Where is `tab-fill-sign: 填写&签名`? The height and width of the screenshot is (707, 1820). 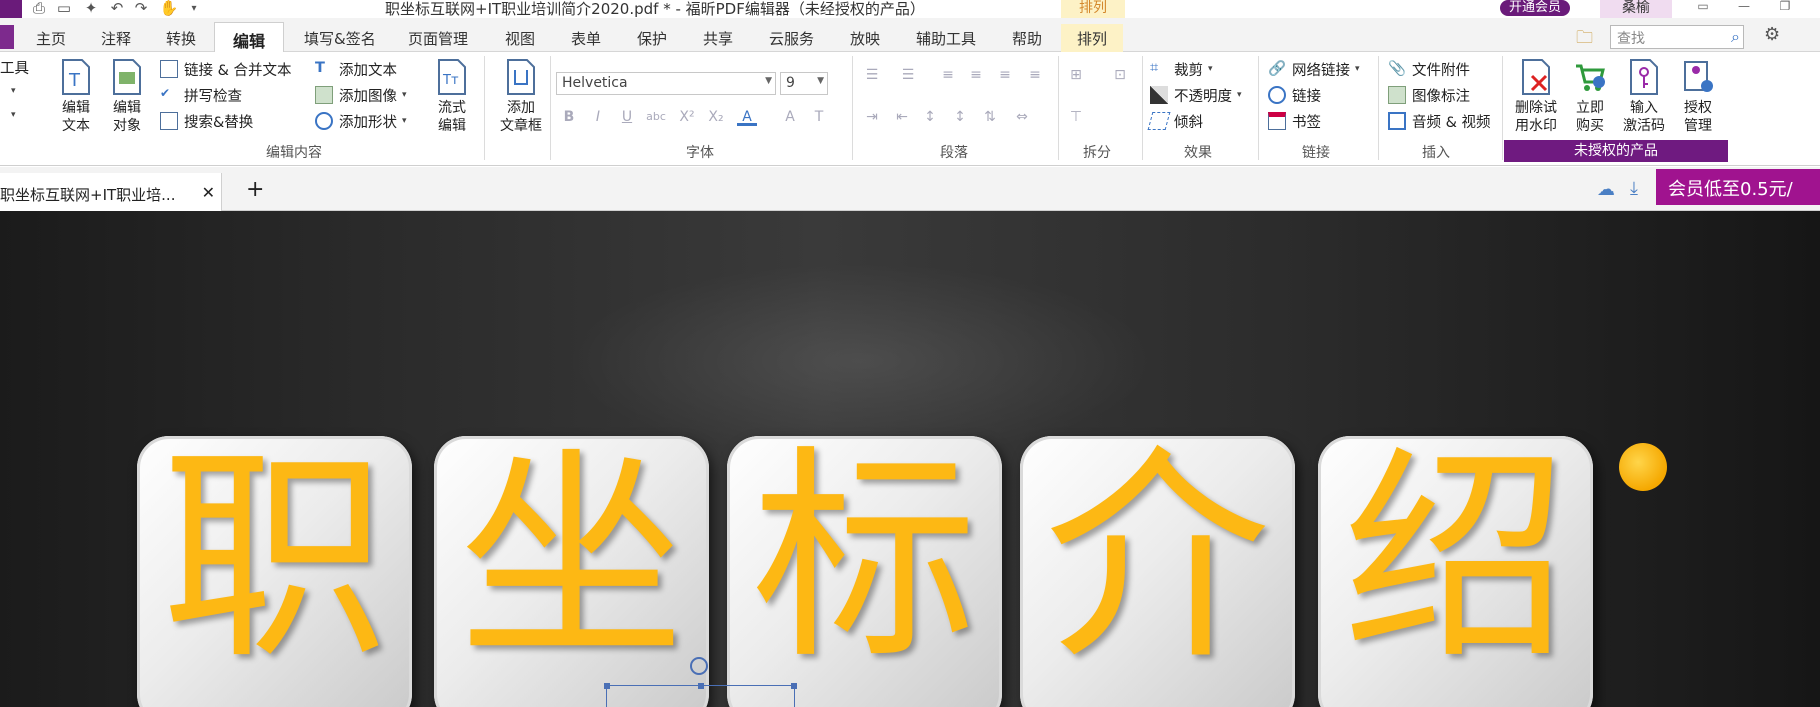
tab-fill-sign: 填写&签名 is located at coordinates (340, 38).